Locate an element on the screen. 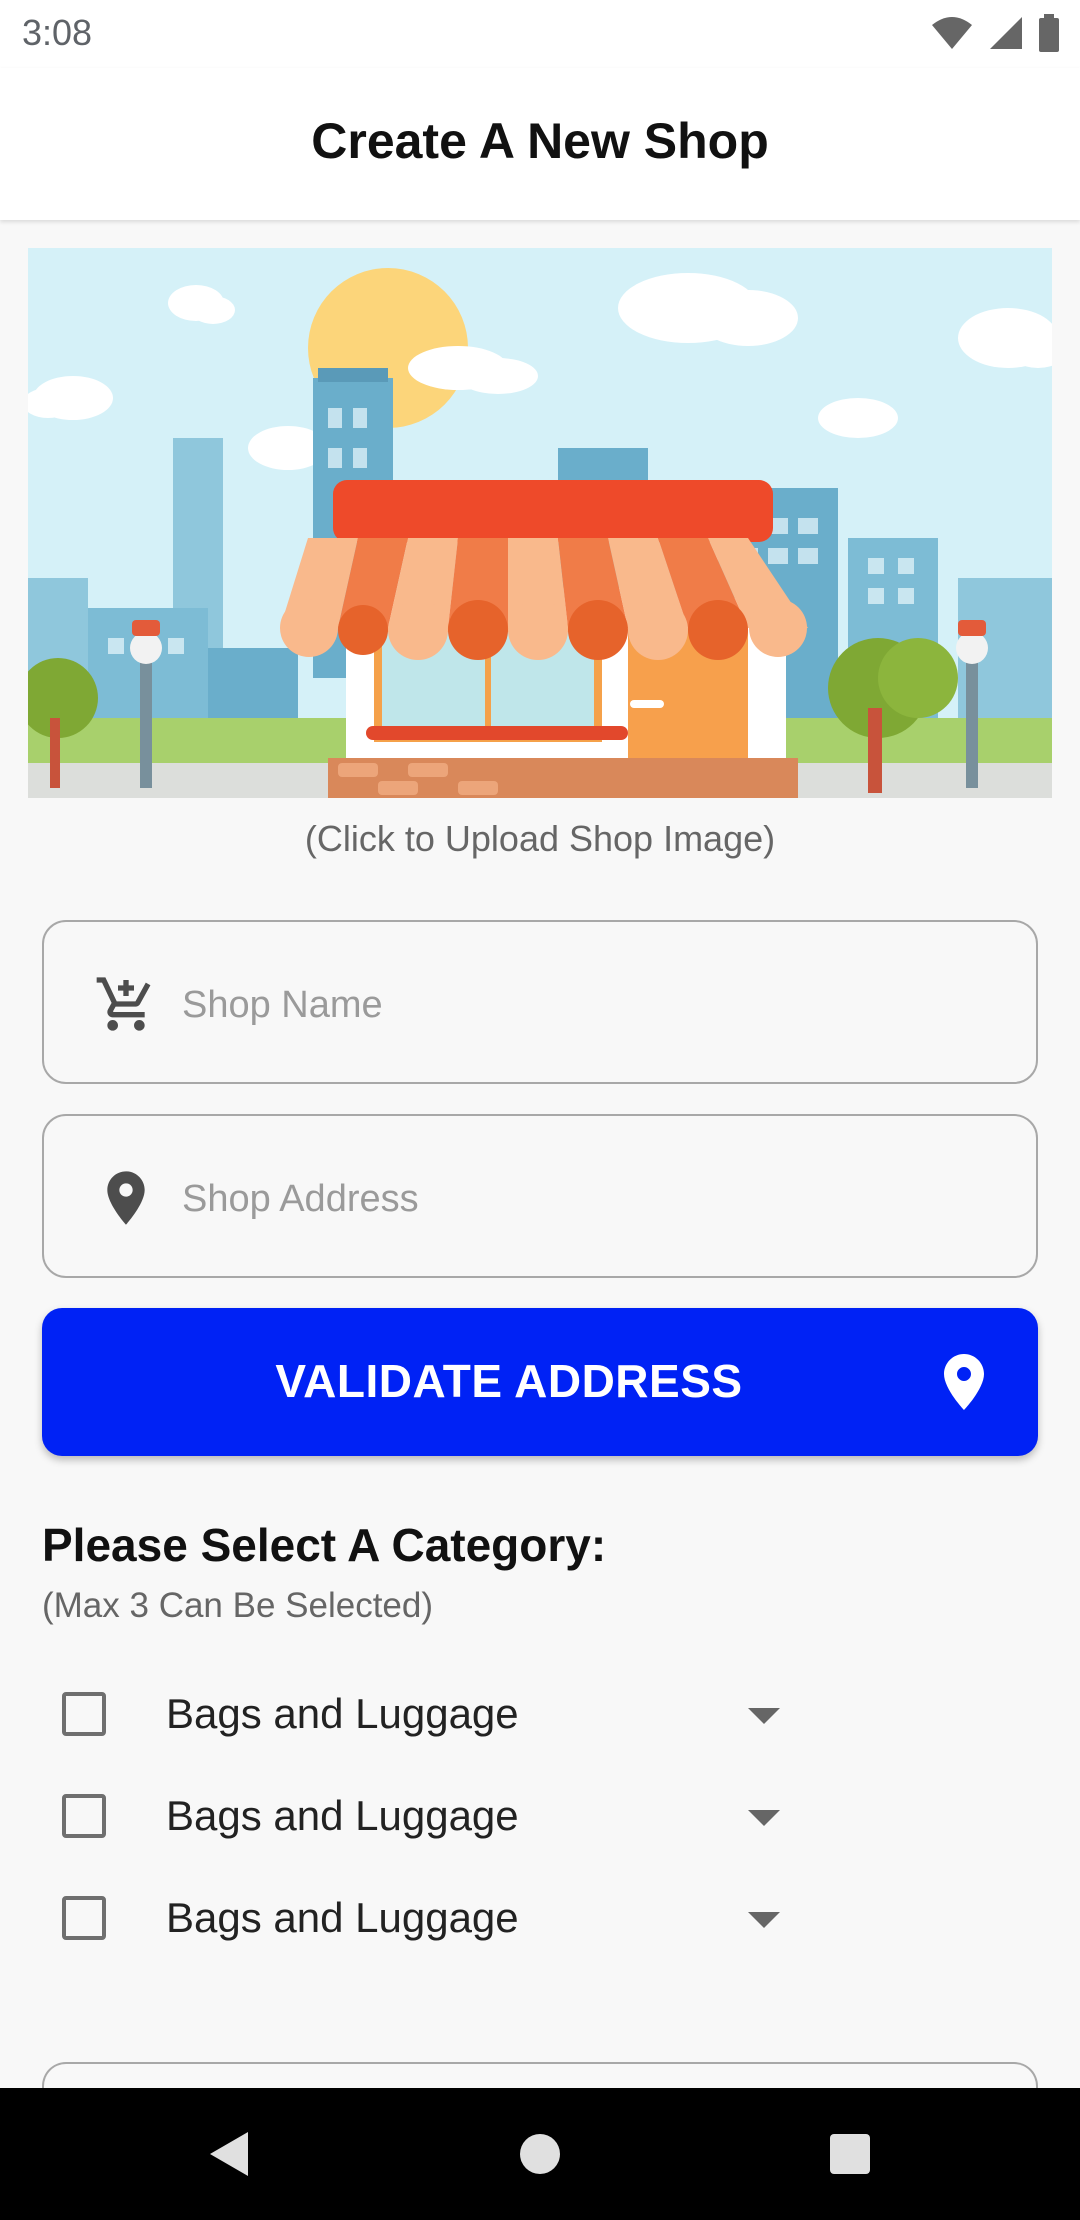  app-bar: Create A New Shop is located at coordinates (540, 144).